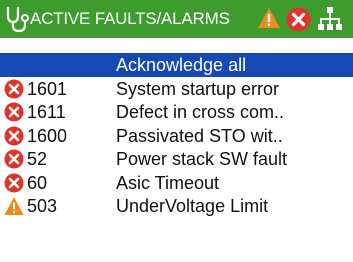 This screenshot has height=262, width=353. What do you see at coordinates (42, 206) in the screenshot?
I see `fault-code: 503` at bounding box center [42, 206].